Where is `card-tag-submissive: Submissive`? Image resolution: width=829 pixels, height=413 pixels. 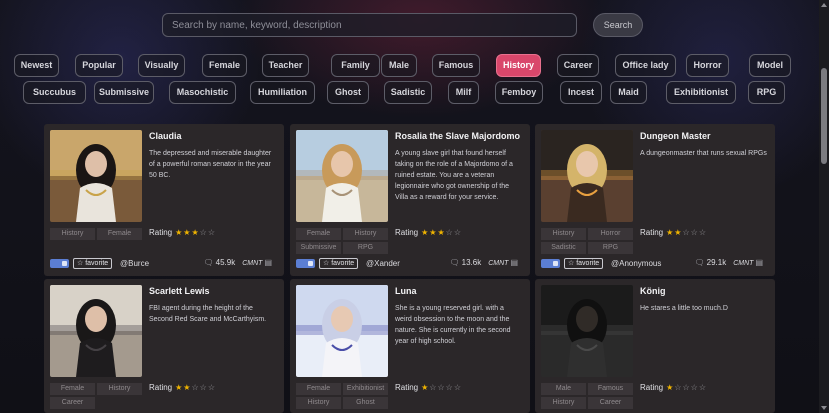
card-tag-submissive: Submissive is located at coordinates (318, 248).